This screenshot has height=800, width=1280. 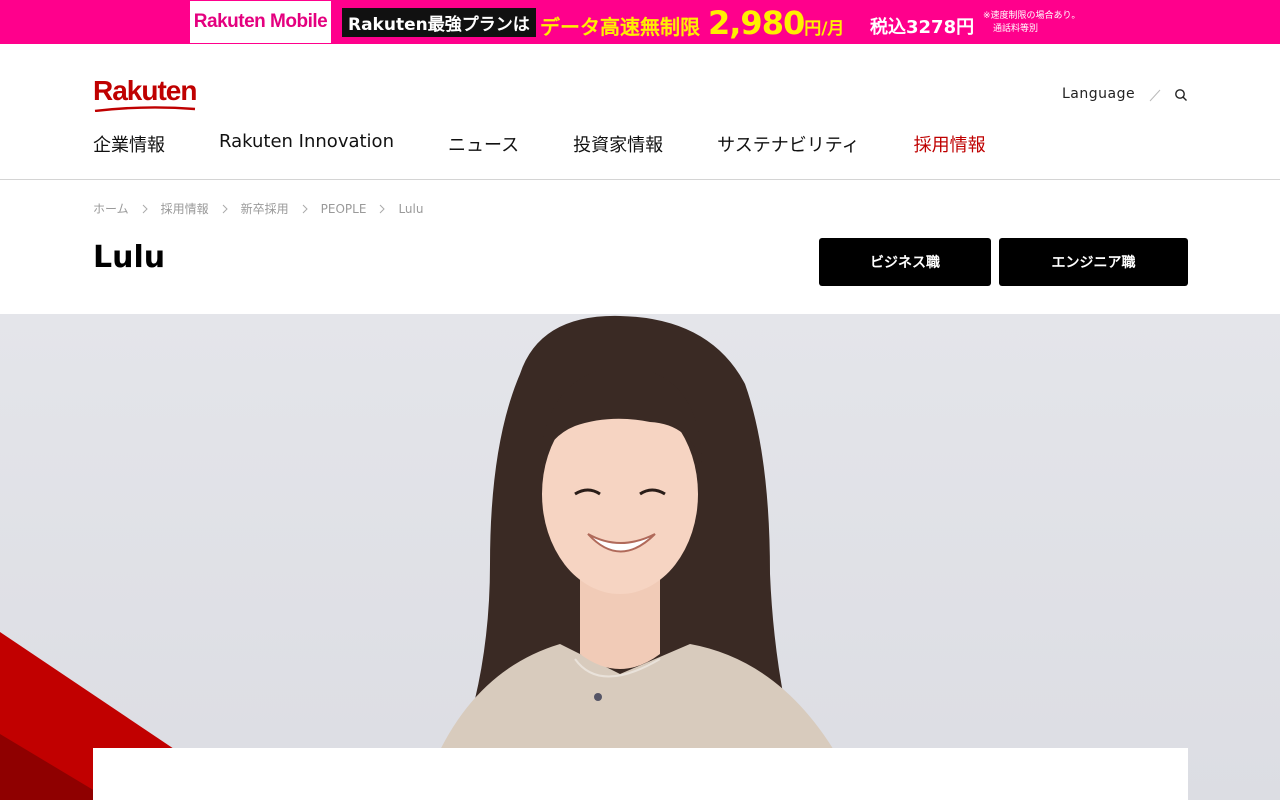 I want to click on logo-swoosh-icon, so click(x=145, y=109).